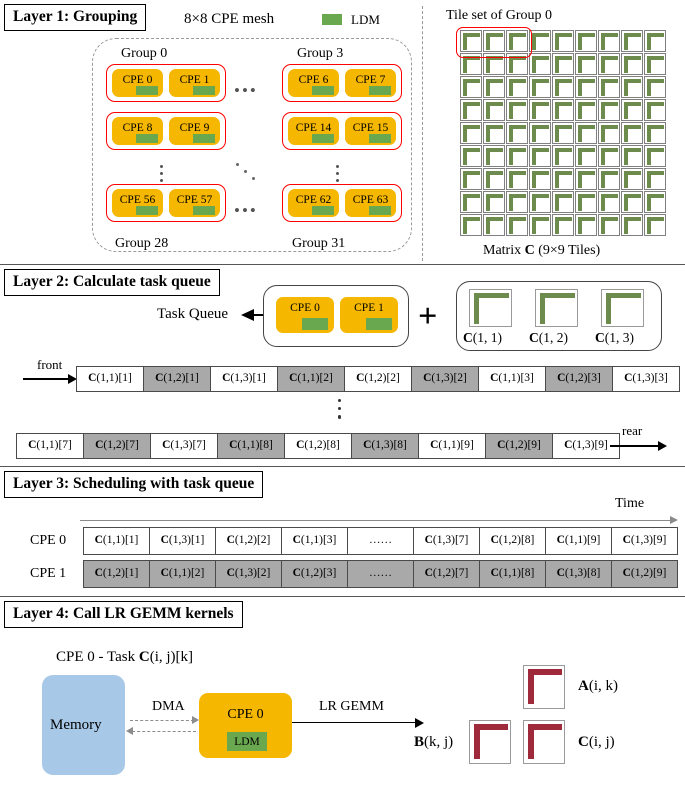  I want to click on tileset-highlight, so click(494, 42).